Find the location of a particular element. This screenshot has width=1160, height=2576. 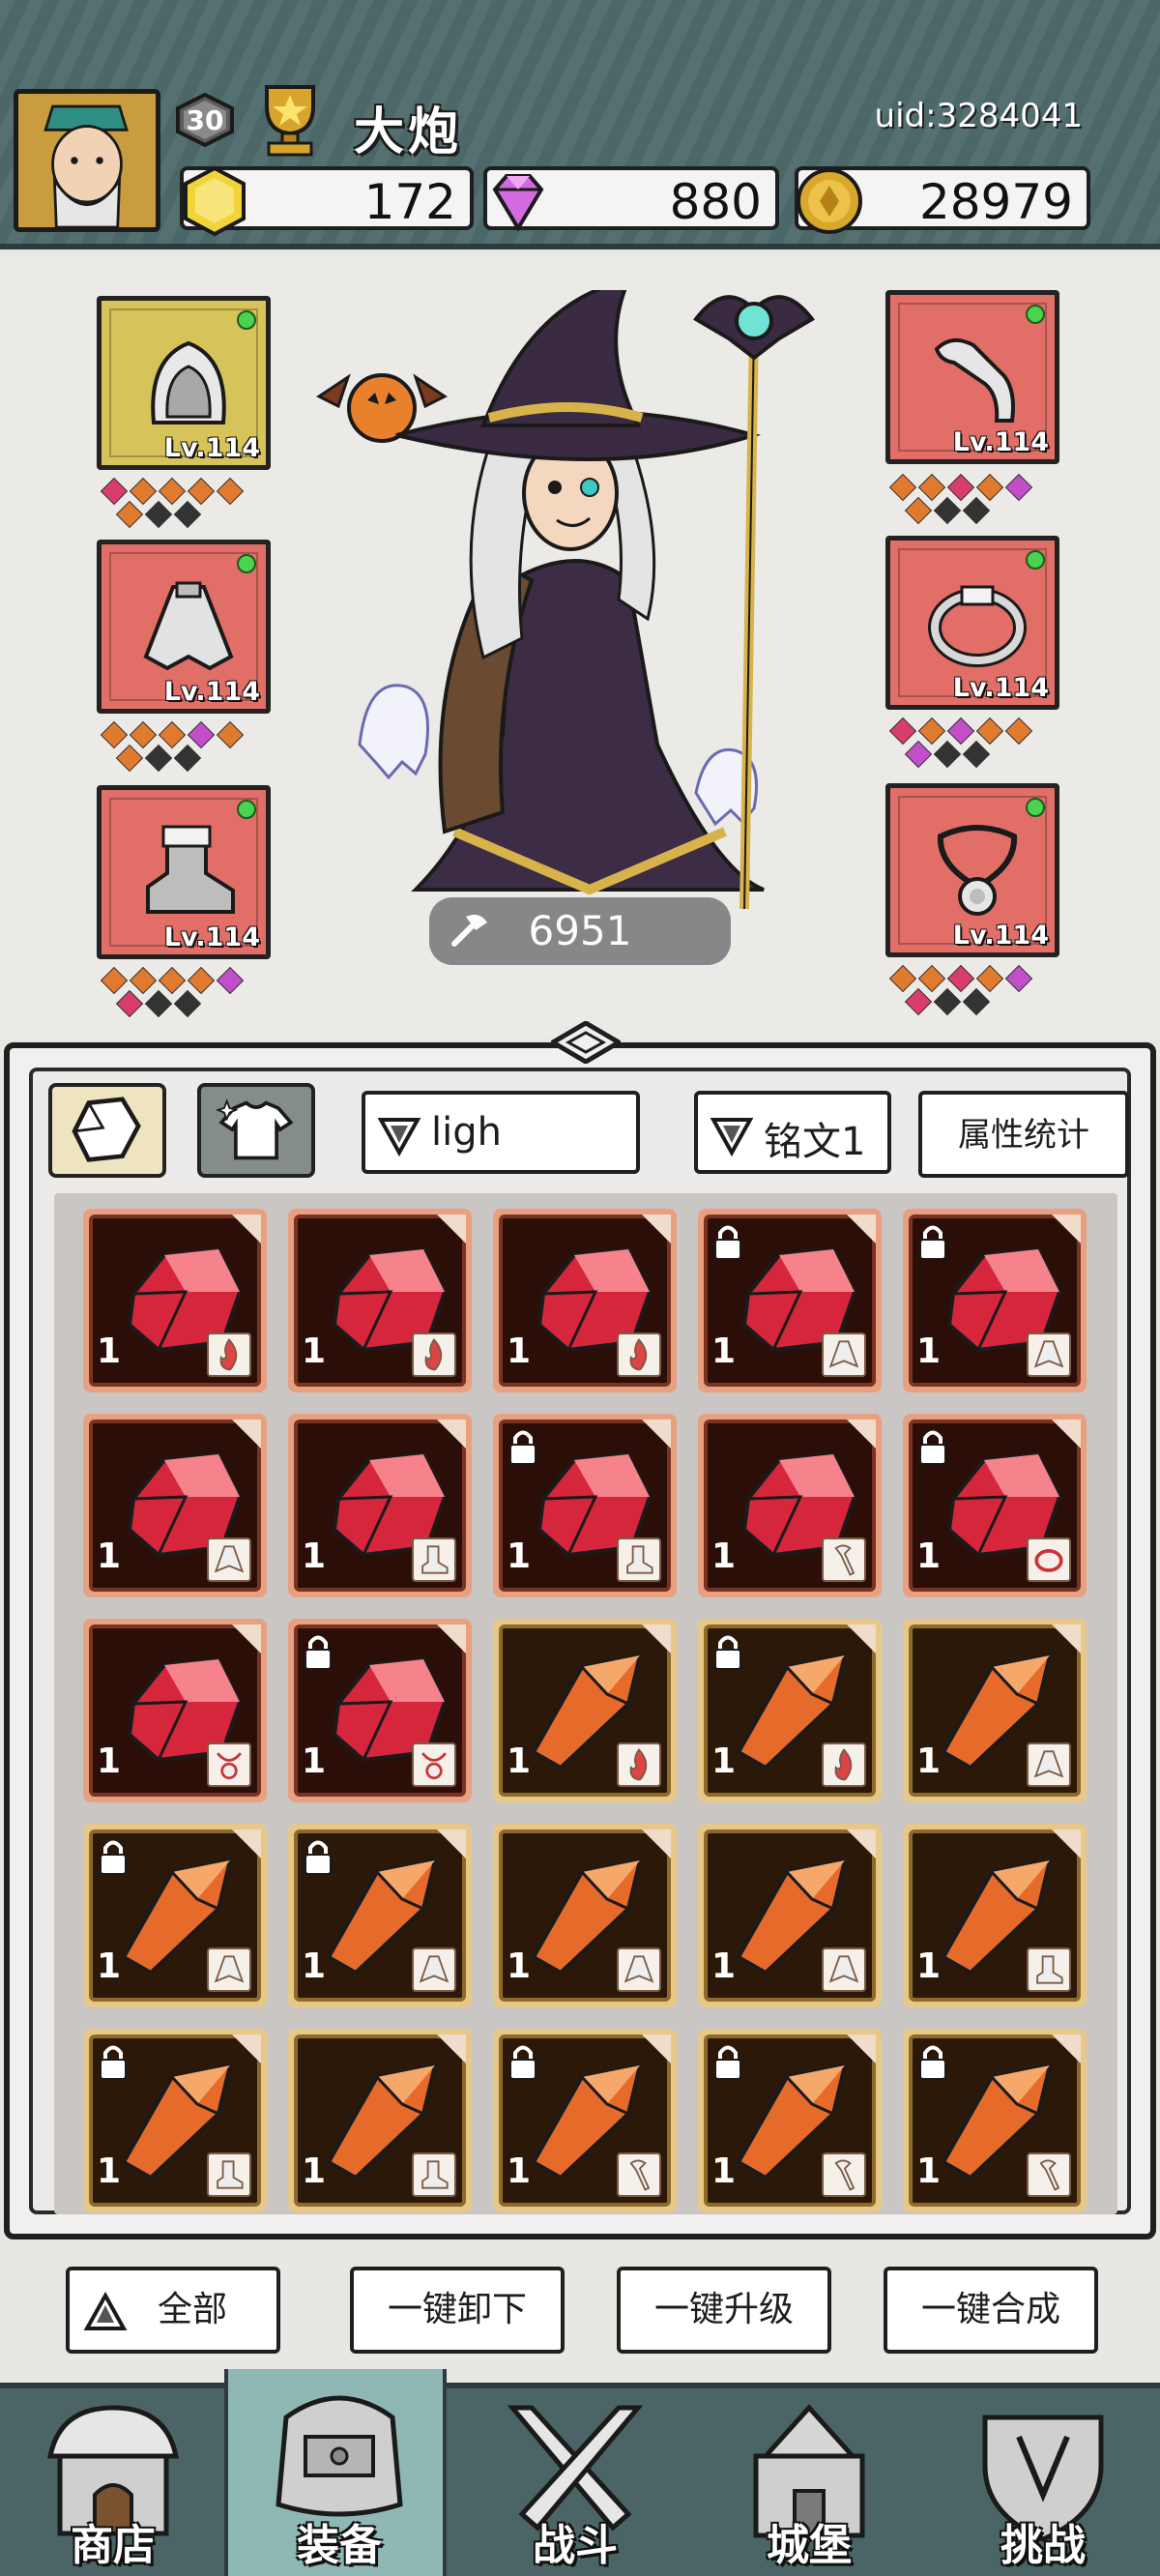

ring-type-icon is located at coordinates (1049, 1559).